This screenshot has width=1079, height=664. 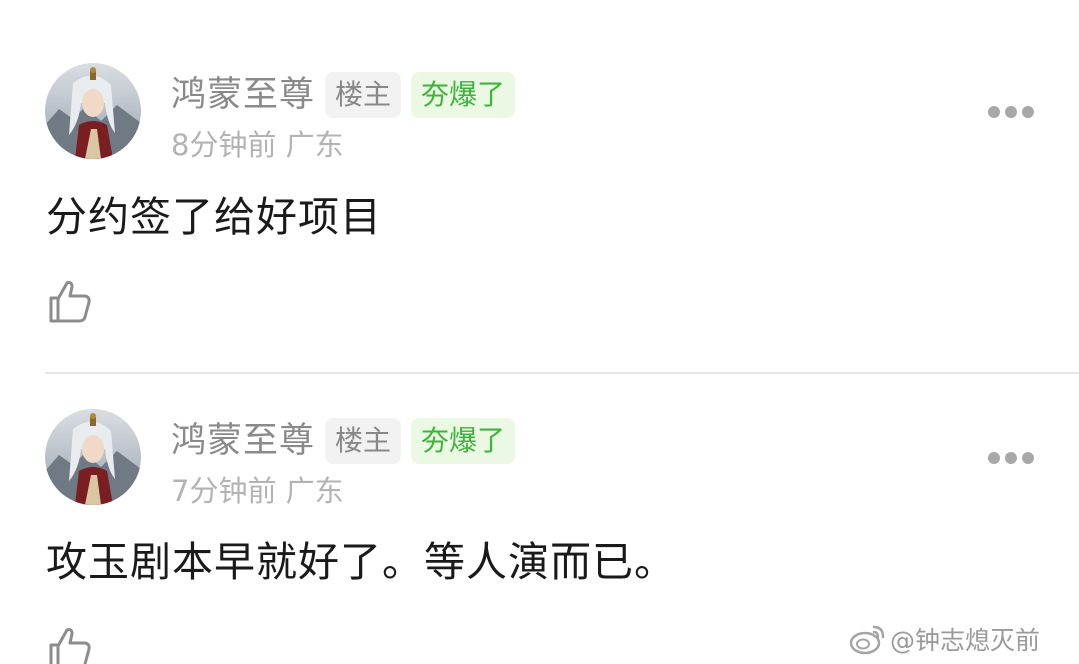 What do you see at coordinates (361, 562) in the screenshot?
I see `comment-text: 攻玉剧本早就好了。等人演而已。` at bounding box center [361, 562].